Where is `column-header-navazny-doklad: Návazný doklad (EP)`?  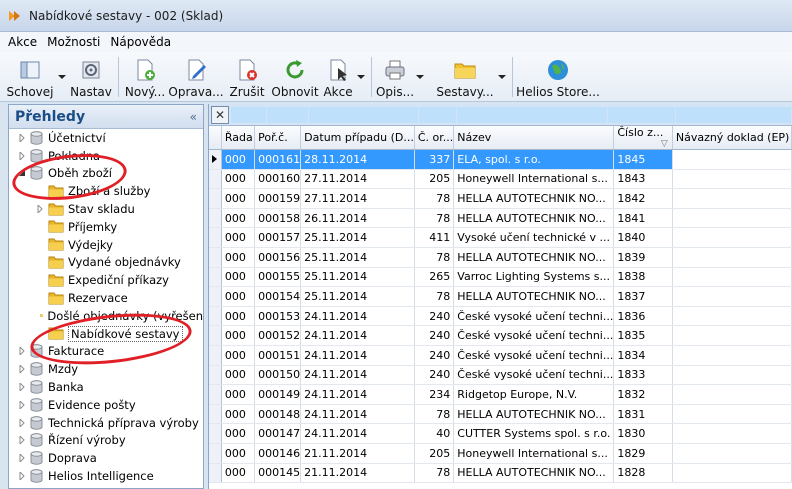 column-header-navazny-doklad: Návazný doklad (EP) is located at coordinates (732, 138).